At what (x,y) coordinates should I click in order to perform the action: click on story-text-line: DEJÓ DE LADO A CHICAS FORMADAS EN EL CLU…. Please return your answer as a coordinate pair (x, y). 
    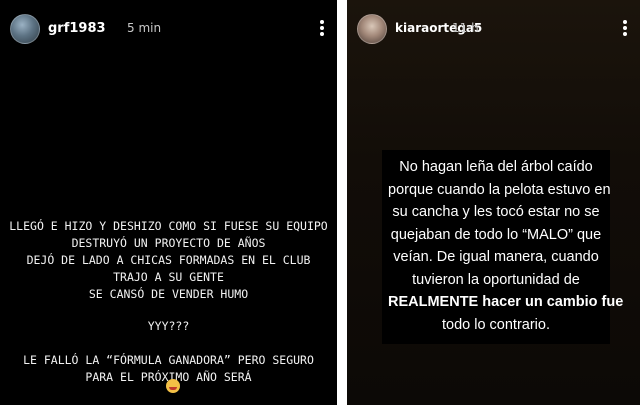
    Looking at the image, I should click on (168, 260).